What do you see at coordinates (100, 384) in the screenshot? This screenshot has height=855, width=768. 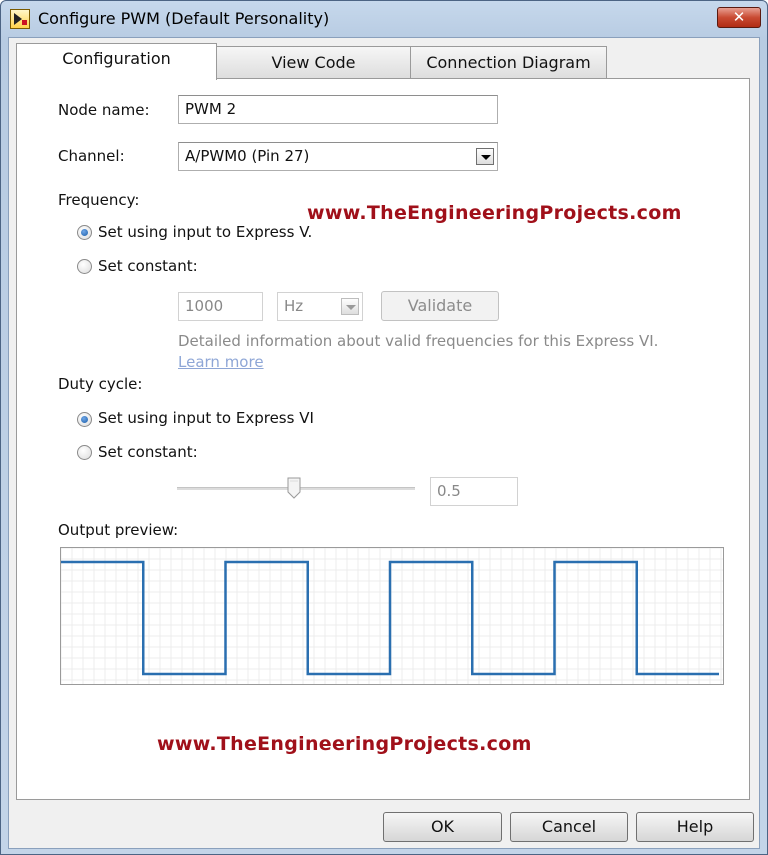 I see `duty-cycle-label: Duty cycle:` at bounding box center [100, 384].